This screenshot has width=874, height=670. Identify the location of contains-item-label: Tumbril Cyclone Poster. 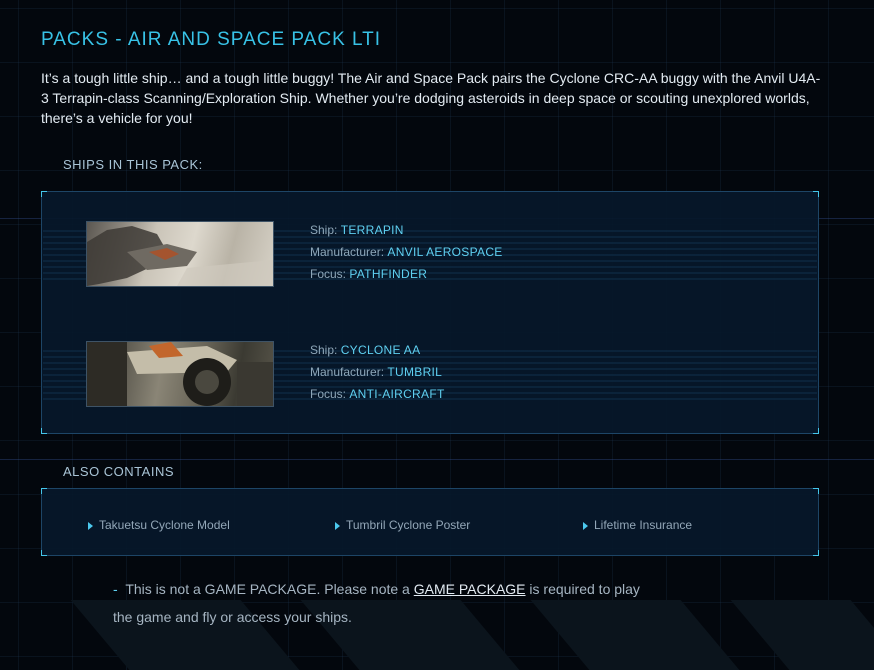
(408, 525).